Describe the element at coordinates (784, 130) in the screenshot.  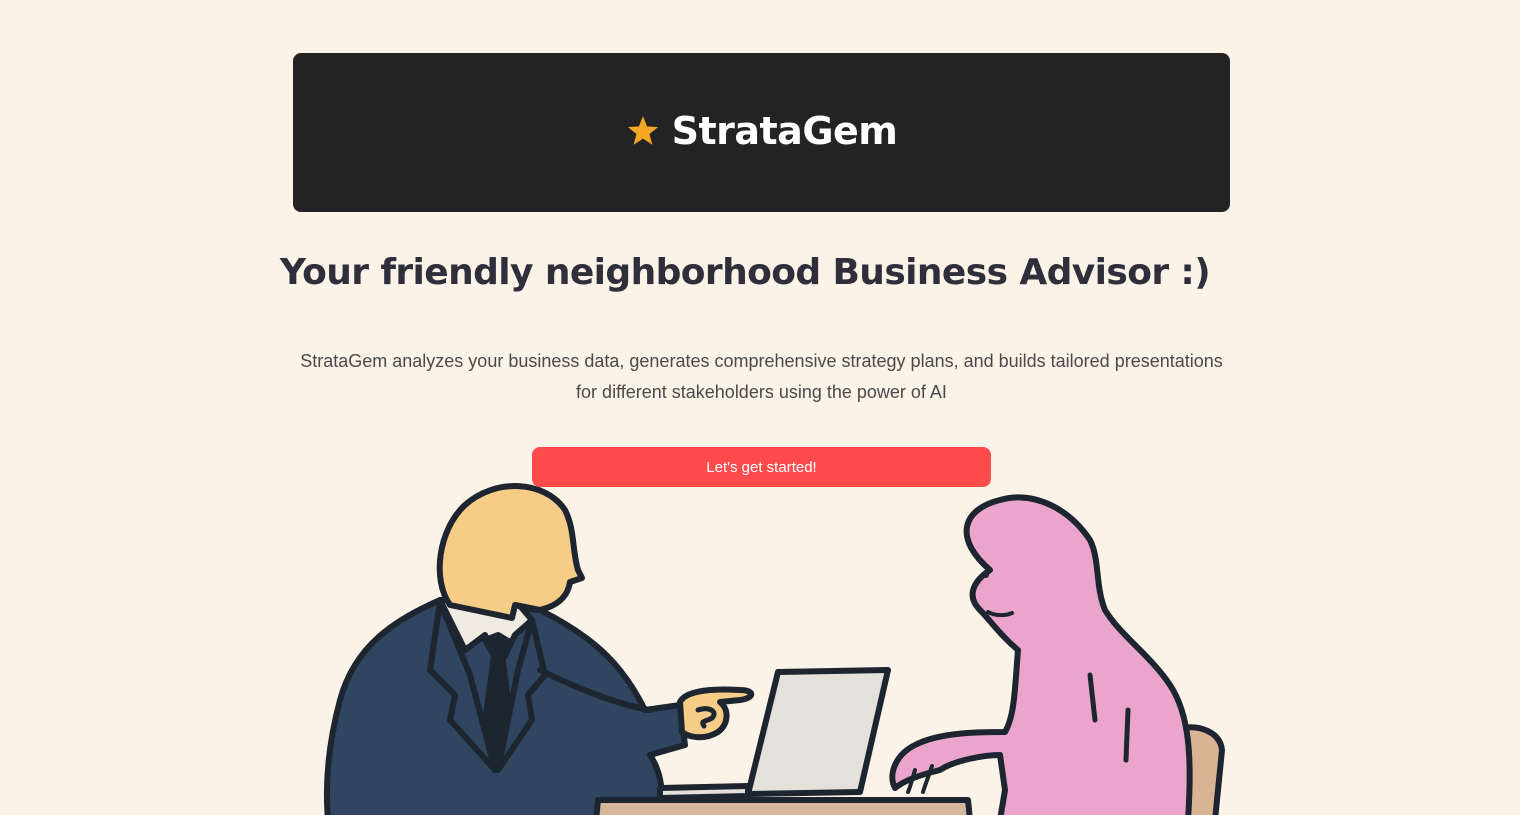
I see `app-name: StrataGem` at that location.